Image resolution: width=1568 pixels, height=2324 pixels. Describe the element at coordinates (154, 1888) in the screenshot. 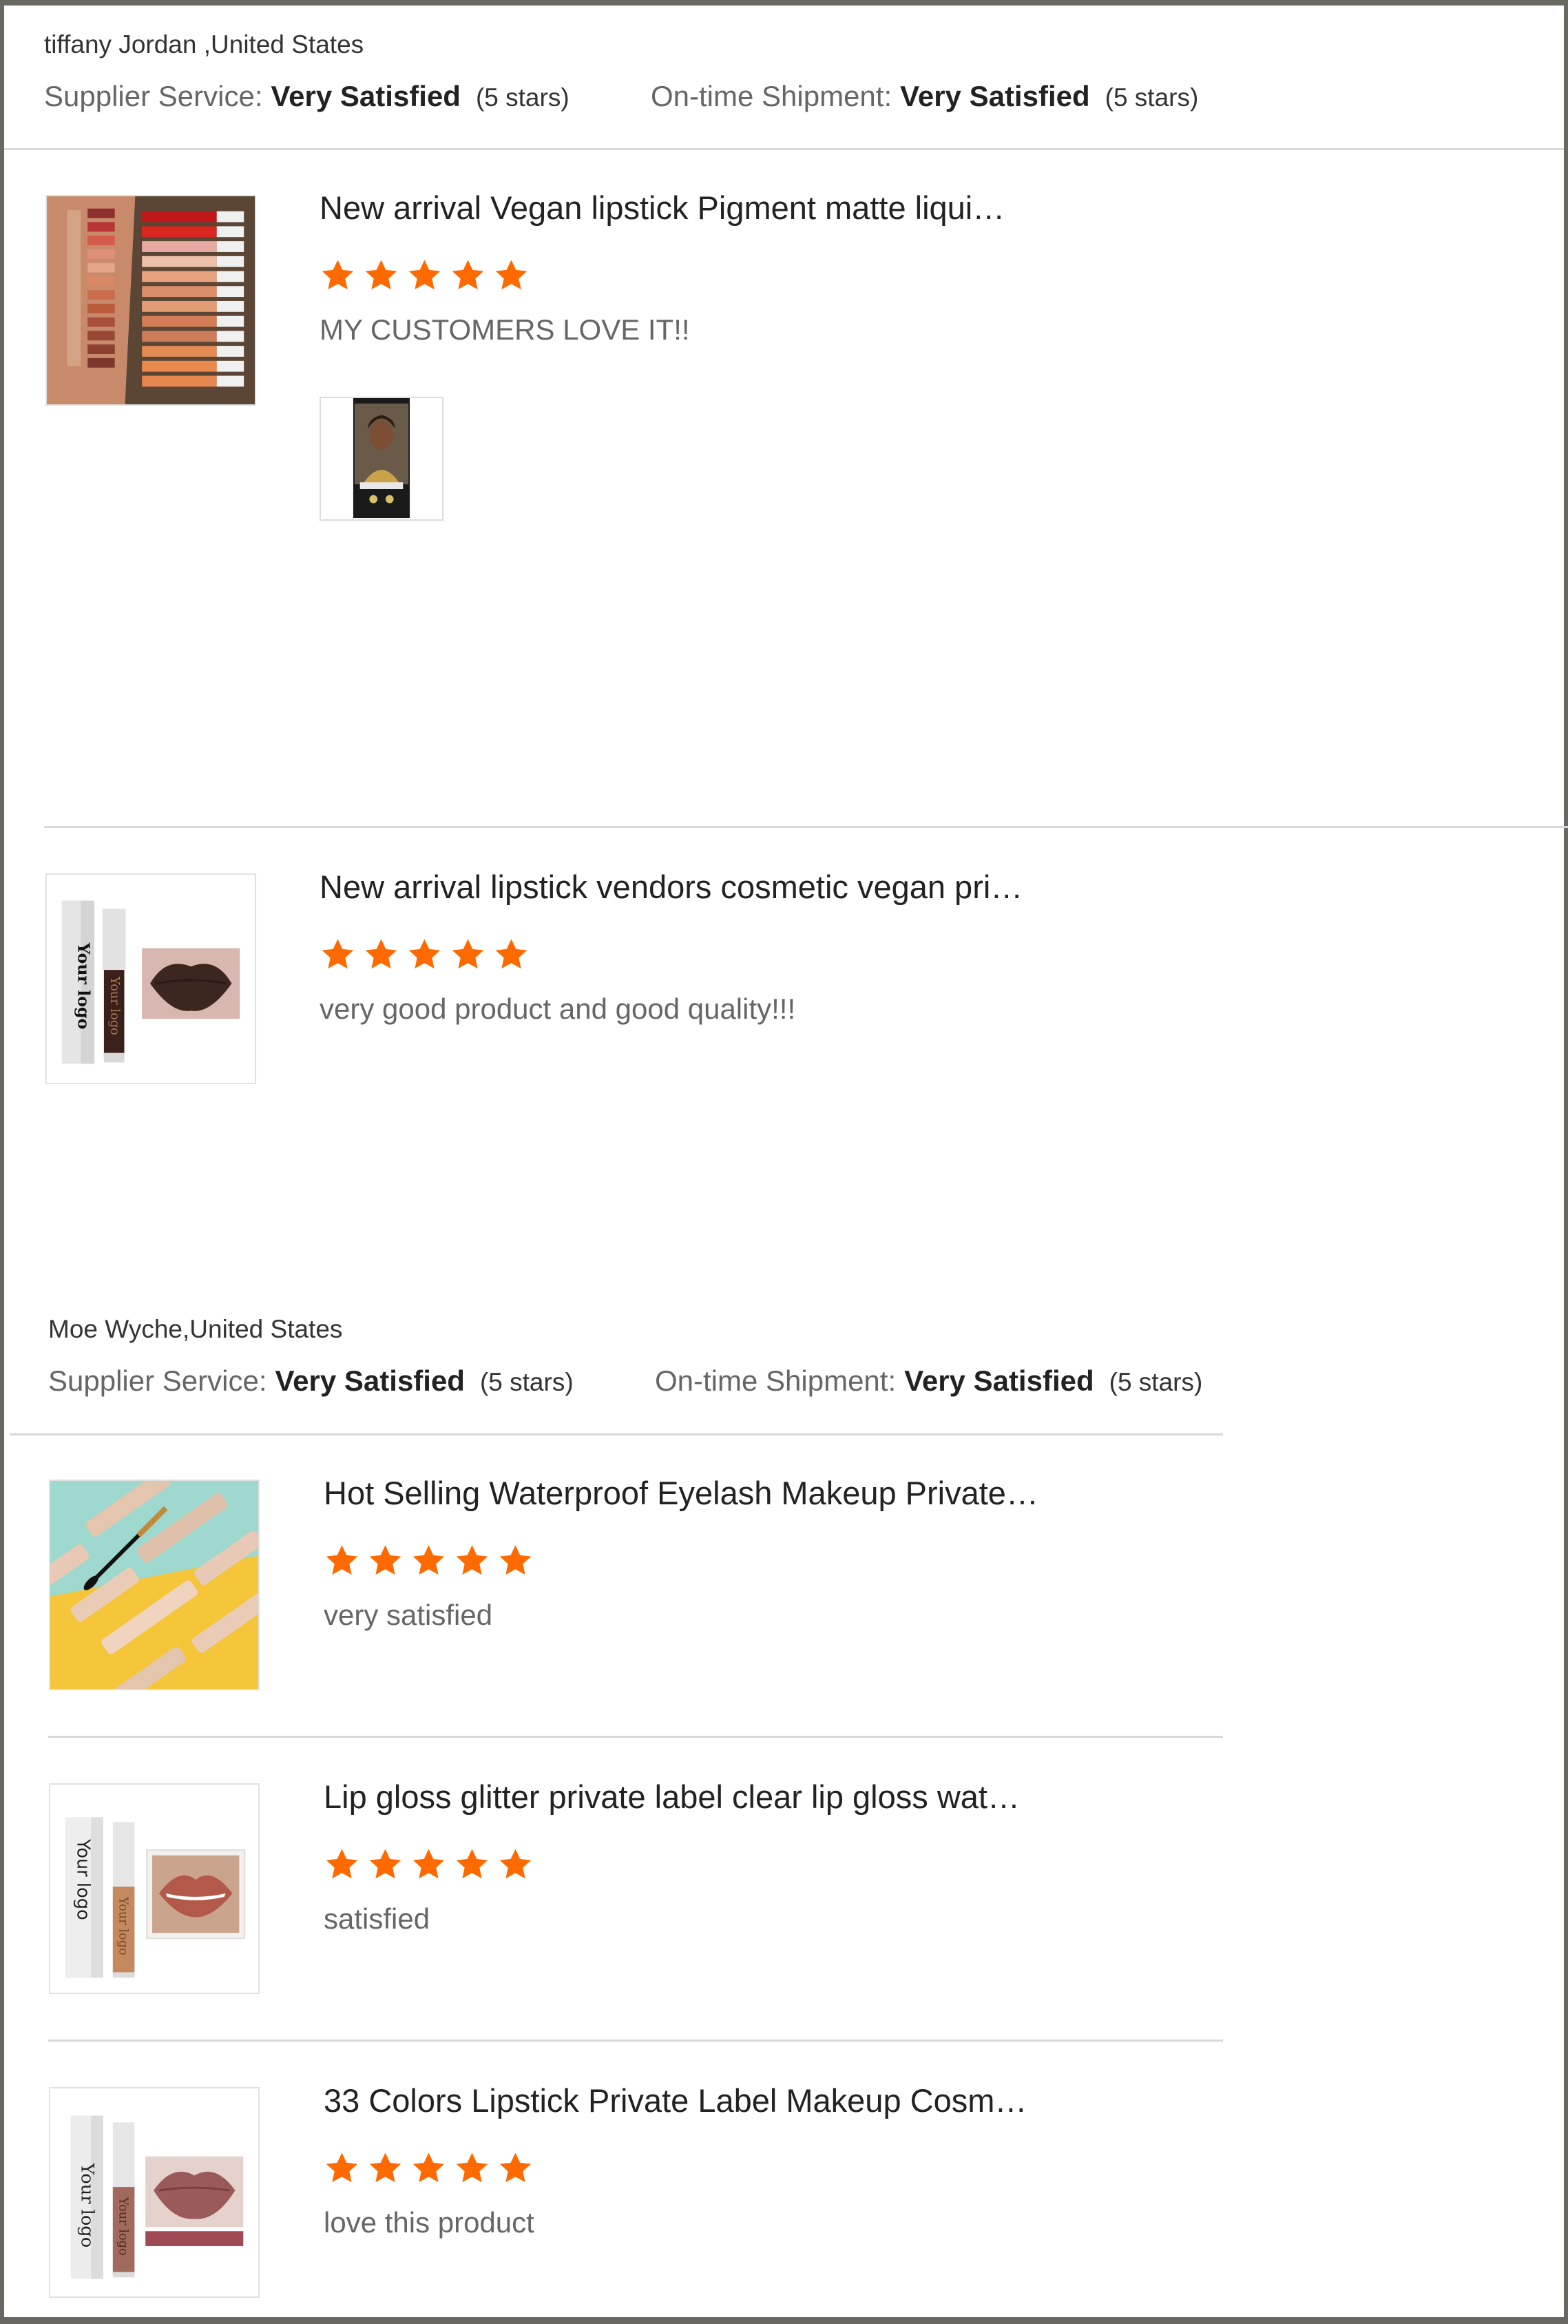

I see `lip-gloss-box-image: Your logo Your logo` at that location.